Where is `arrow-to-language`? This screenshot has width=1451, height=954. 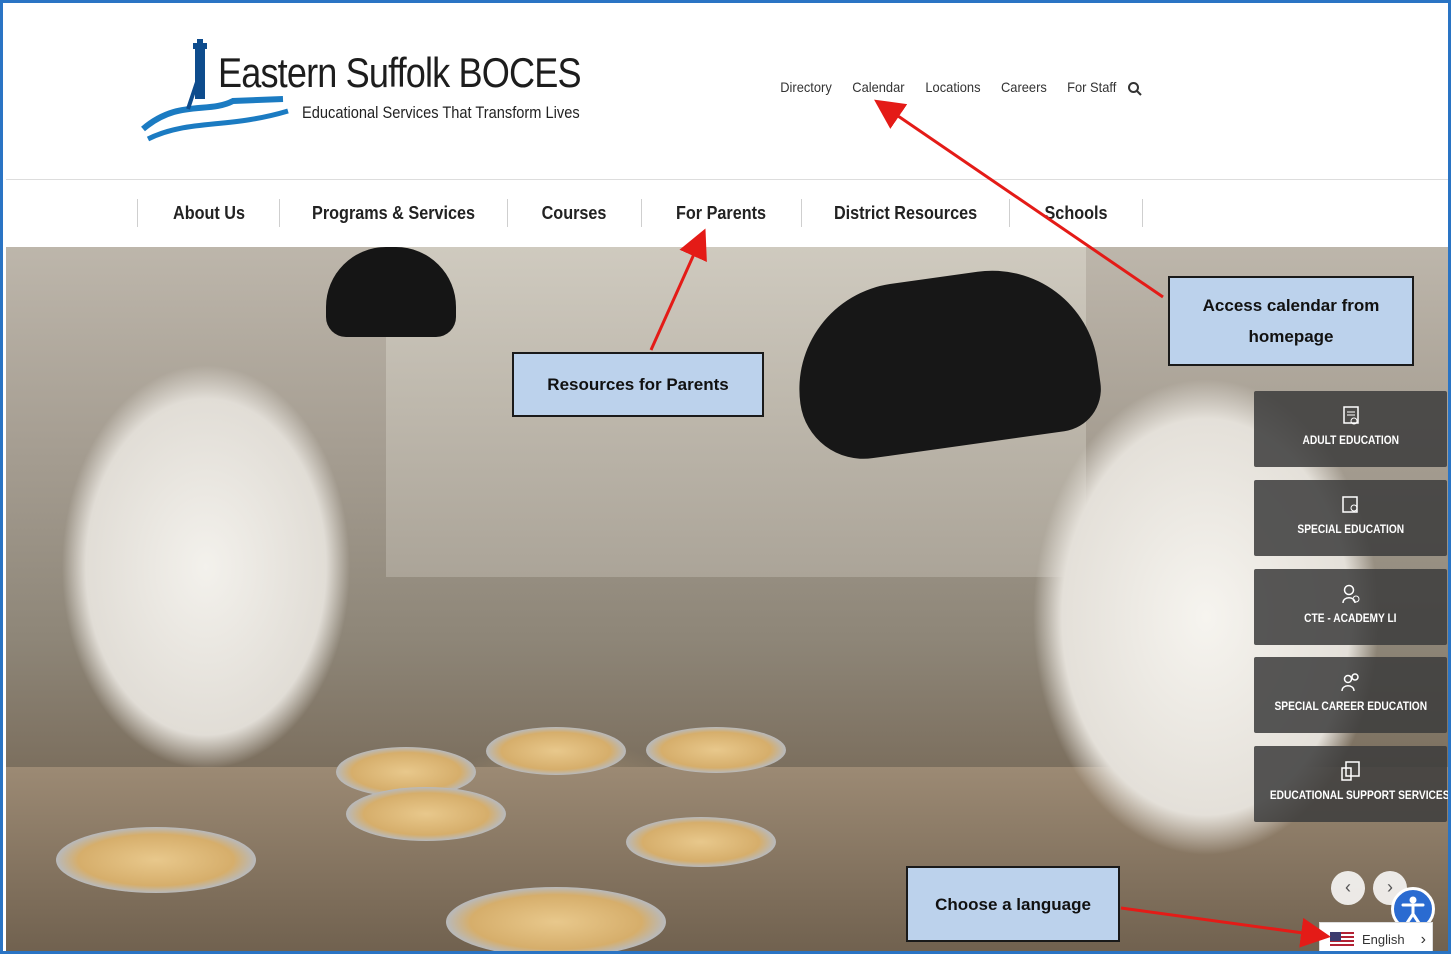 arrow-to-language is located at coordinates (1225, 927).